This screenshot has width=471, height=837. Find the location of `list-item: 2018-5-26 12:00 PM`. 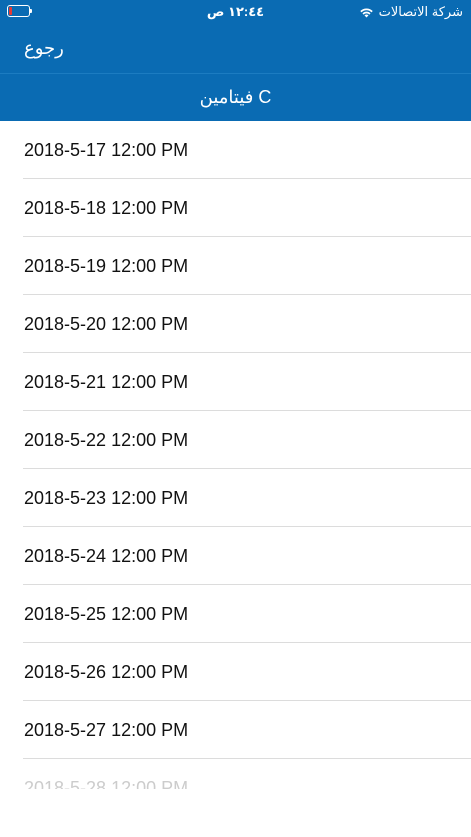

list-item: 2018-5-26 12:00 PM is located at coordinates (235, 672).